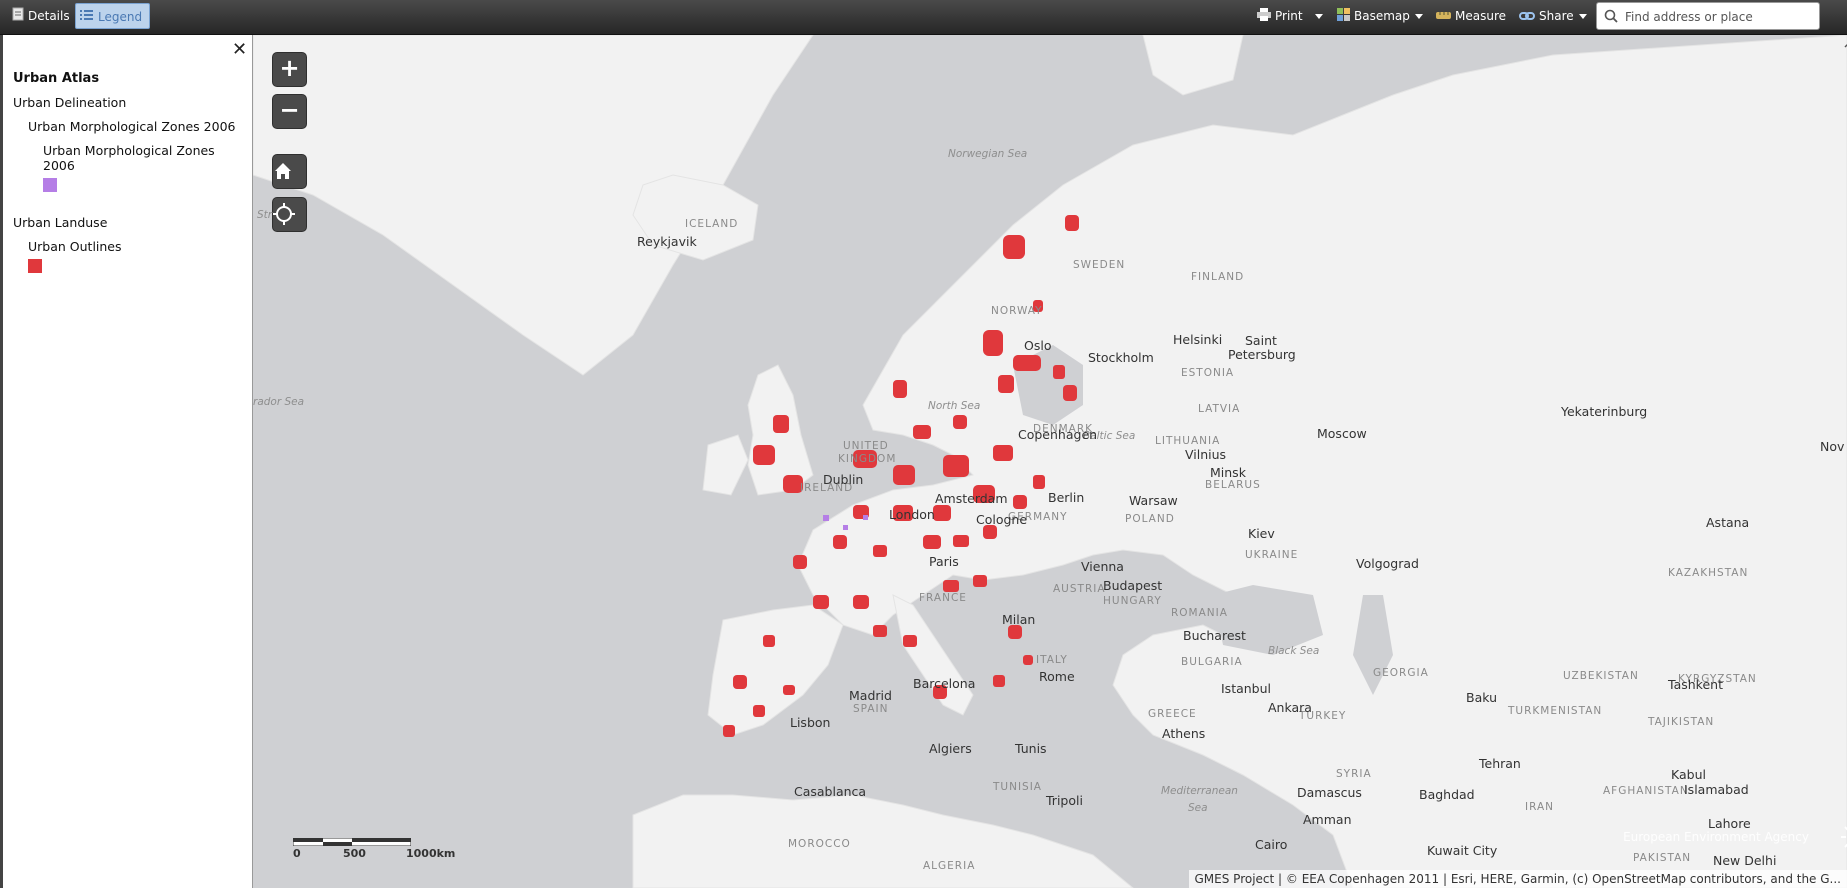 Image resolution: width=1847 pixels, height=888 pixels. I want to click on map-label: Madrid, so click(870, 695).